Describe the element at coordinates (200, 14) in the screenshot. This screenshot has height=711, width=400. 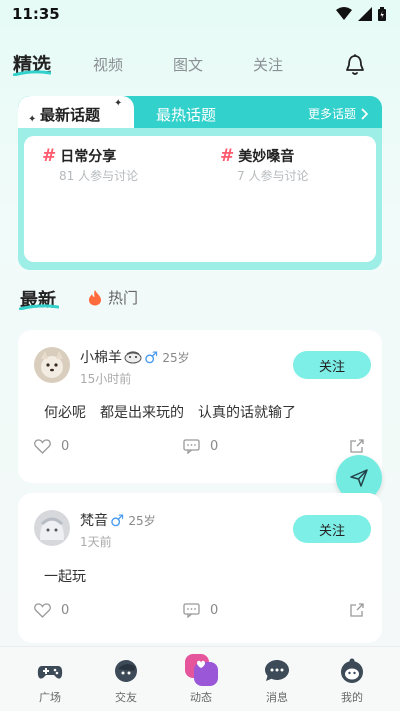
I see `status-bar: 11:35` at that location.